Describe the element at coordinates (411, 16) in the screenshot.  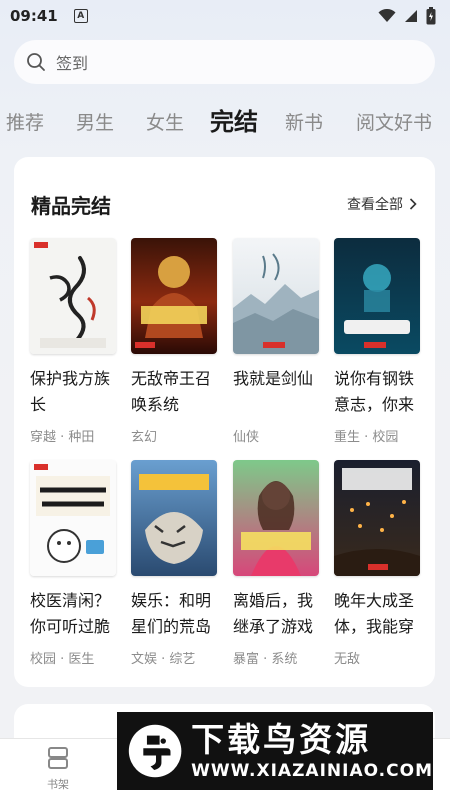
I see `signal-icon` at that location.